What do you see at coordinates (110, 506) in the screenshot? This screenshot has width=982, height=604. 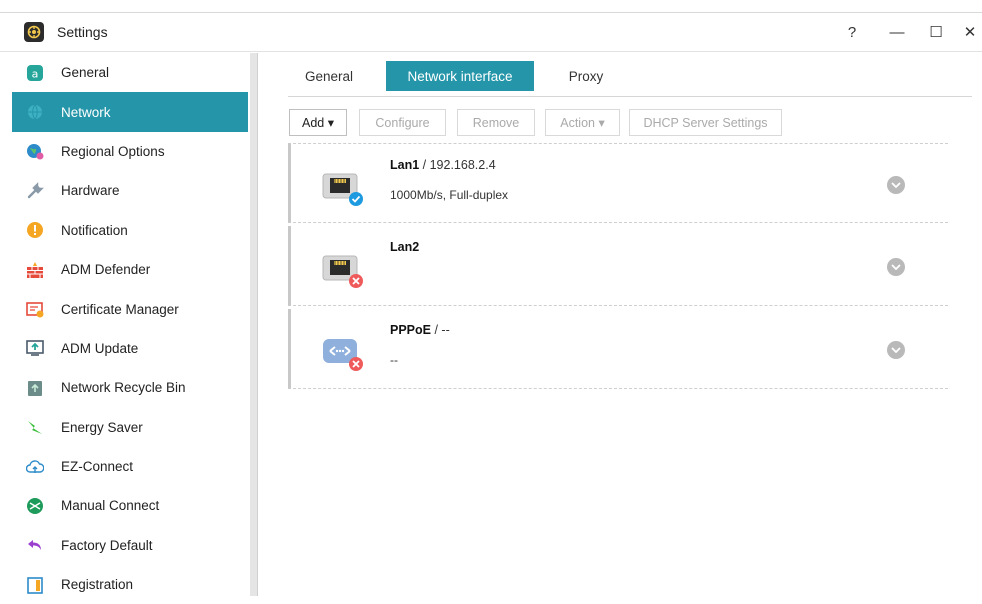 I see `sidebar-item-label: Manual Connect` at bounding box center [110, 506].